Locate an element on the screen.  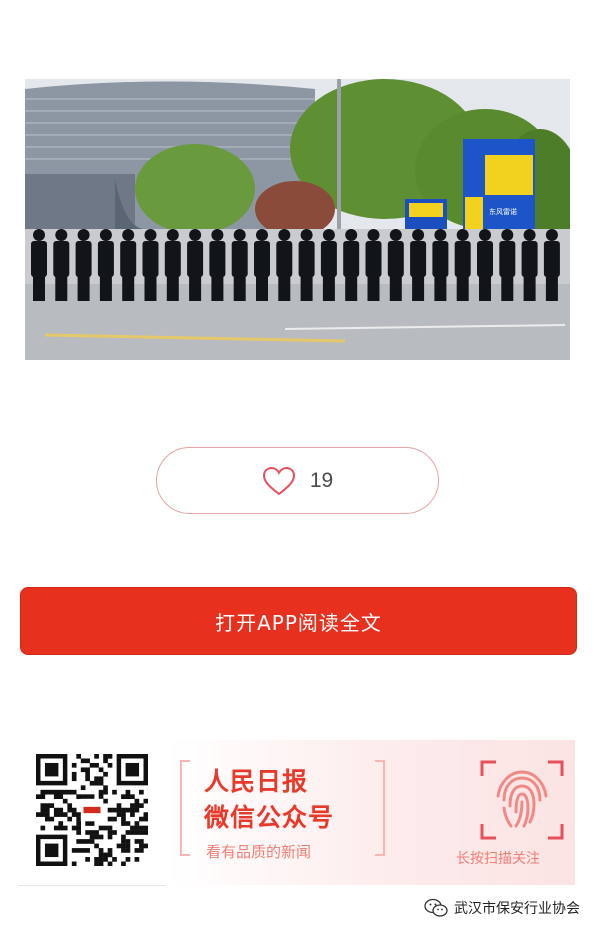
watermark-label: 武汉市保安行业协会 is located at coordinates (517, 909).